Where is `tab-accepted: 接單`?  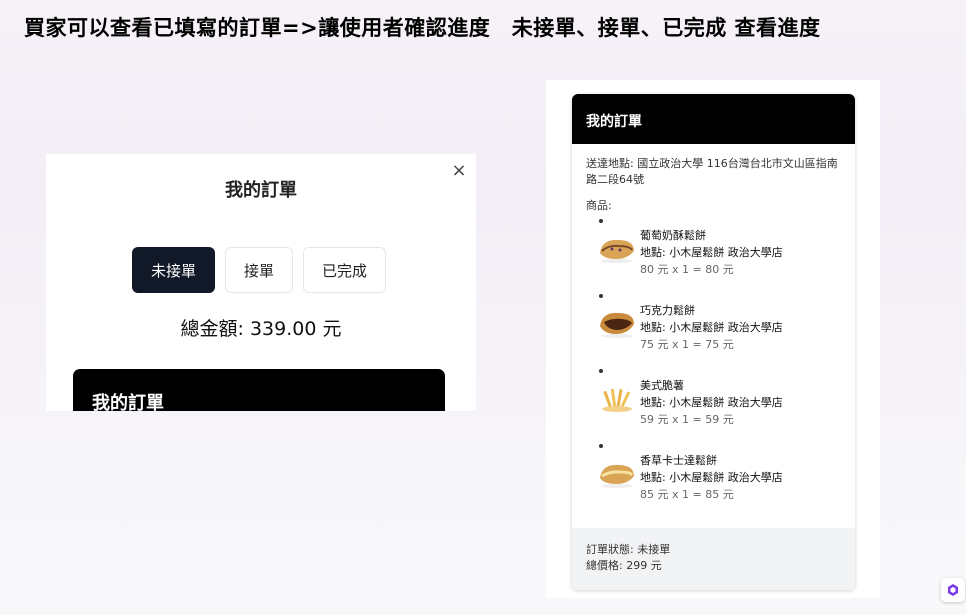 tab-accepted: 接單 is located at coordinates (259, 270).